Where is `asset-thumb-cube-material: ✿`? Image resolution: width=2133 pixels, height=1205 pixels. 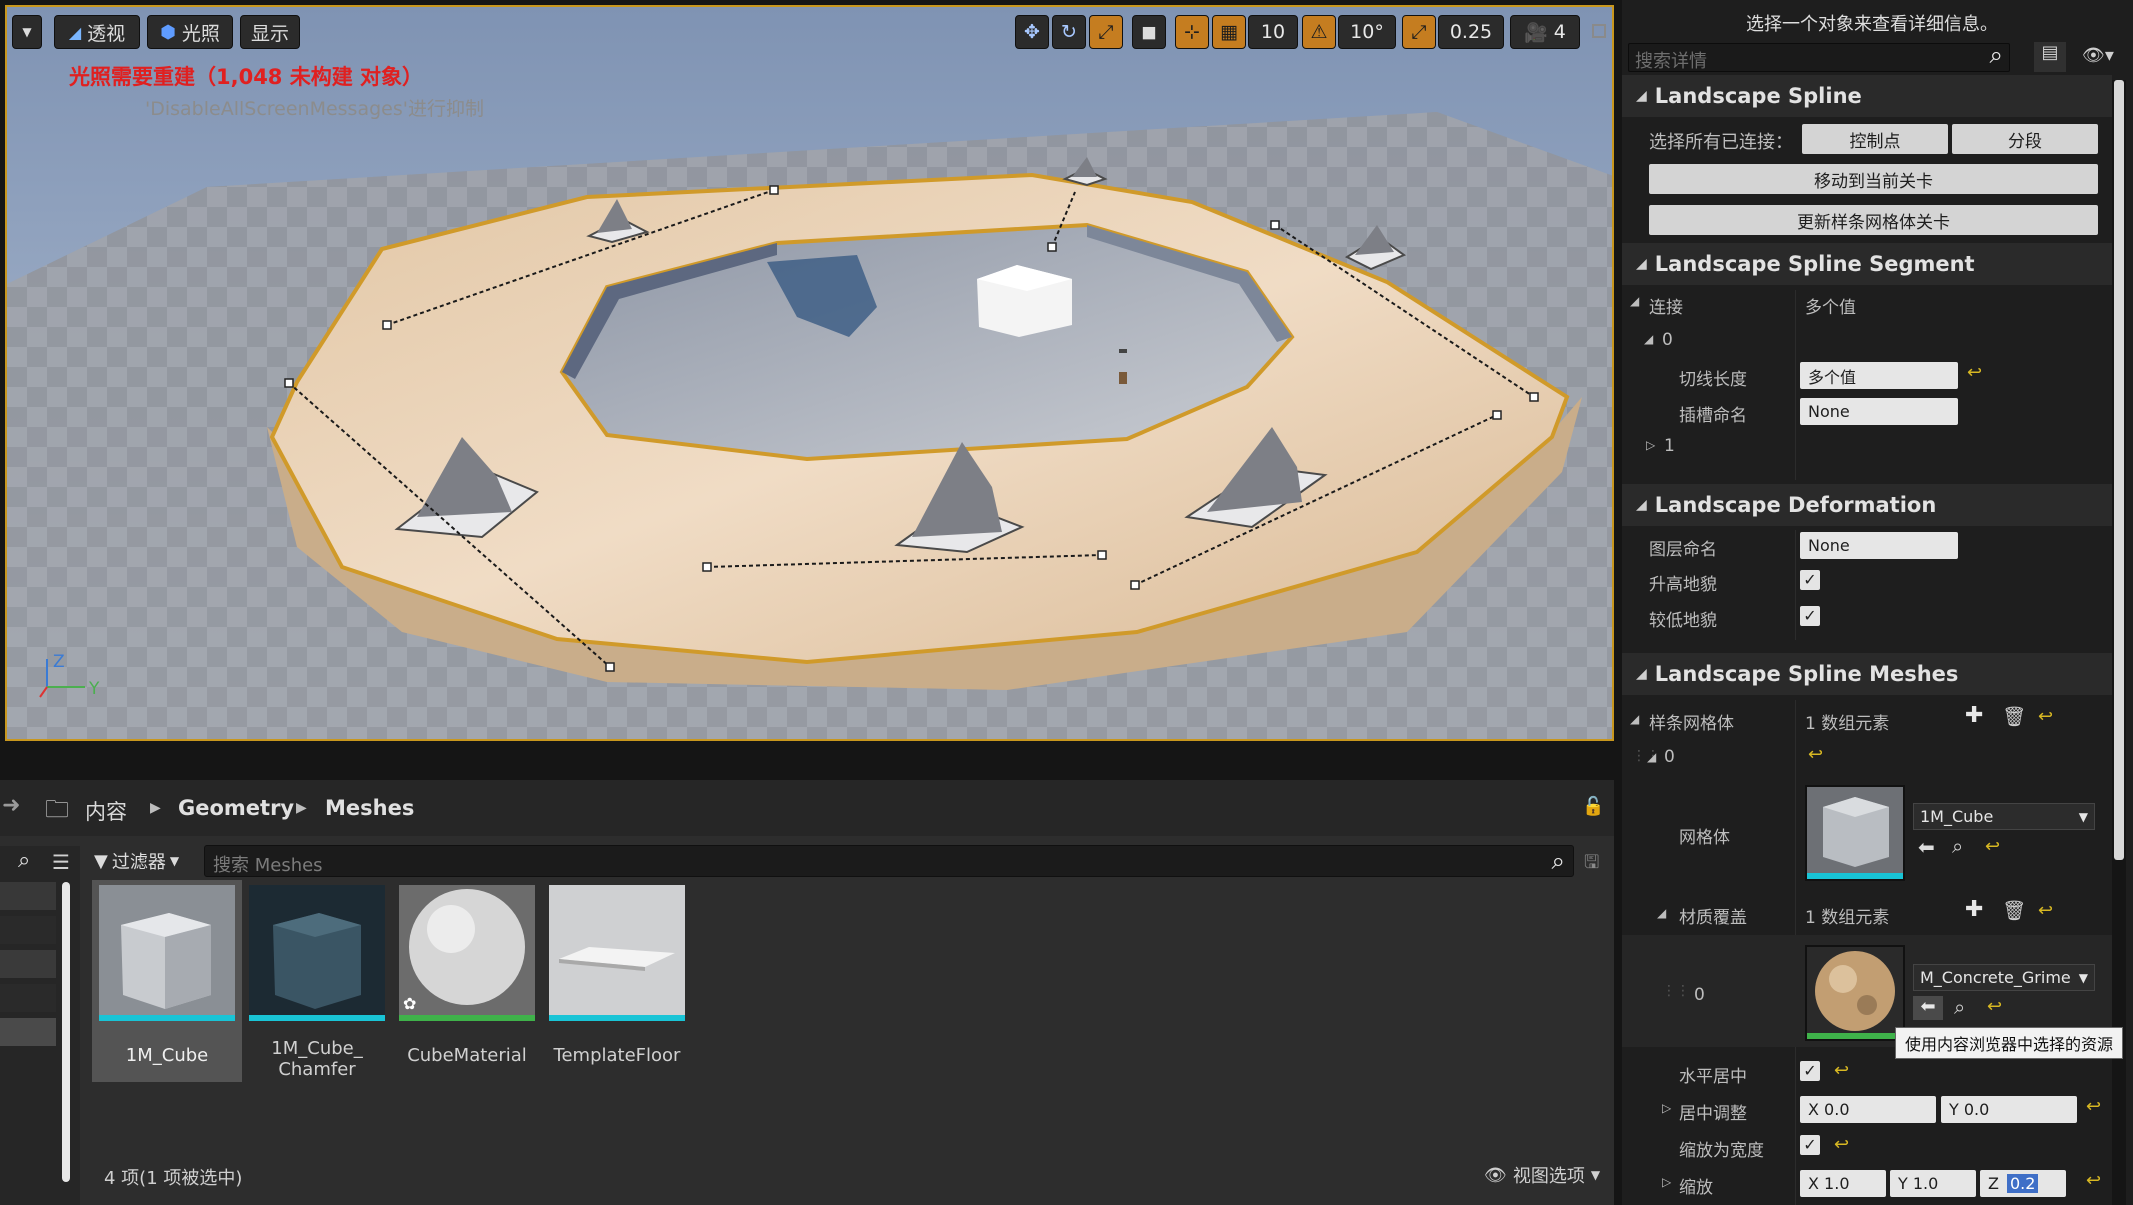 asset-thumb-cube-material: ✿ is located at coordinates (467, 953).